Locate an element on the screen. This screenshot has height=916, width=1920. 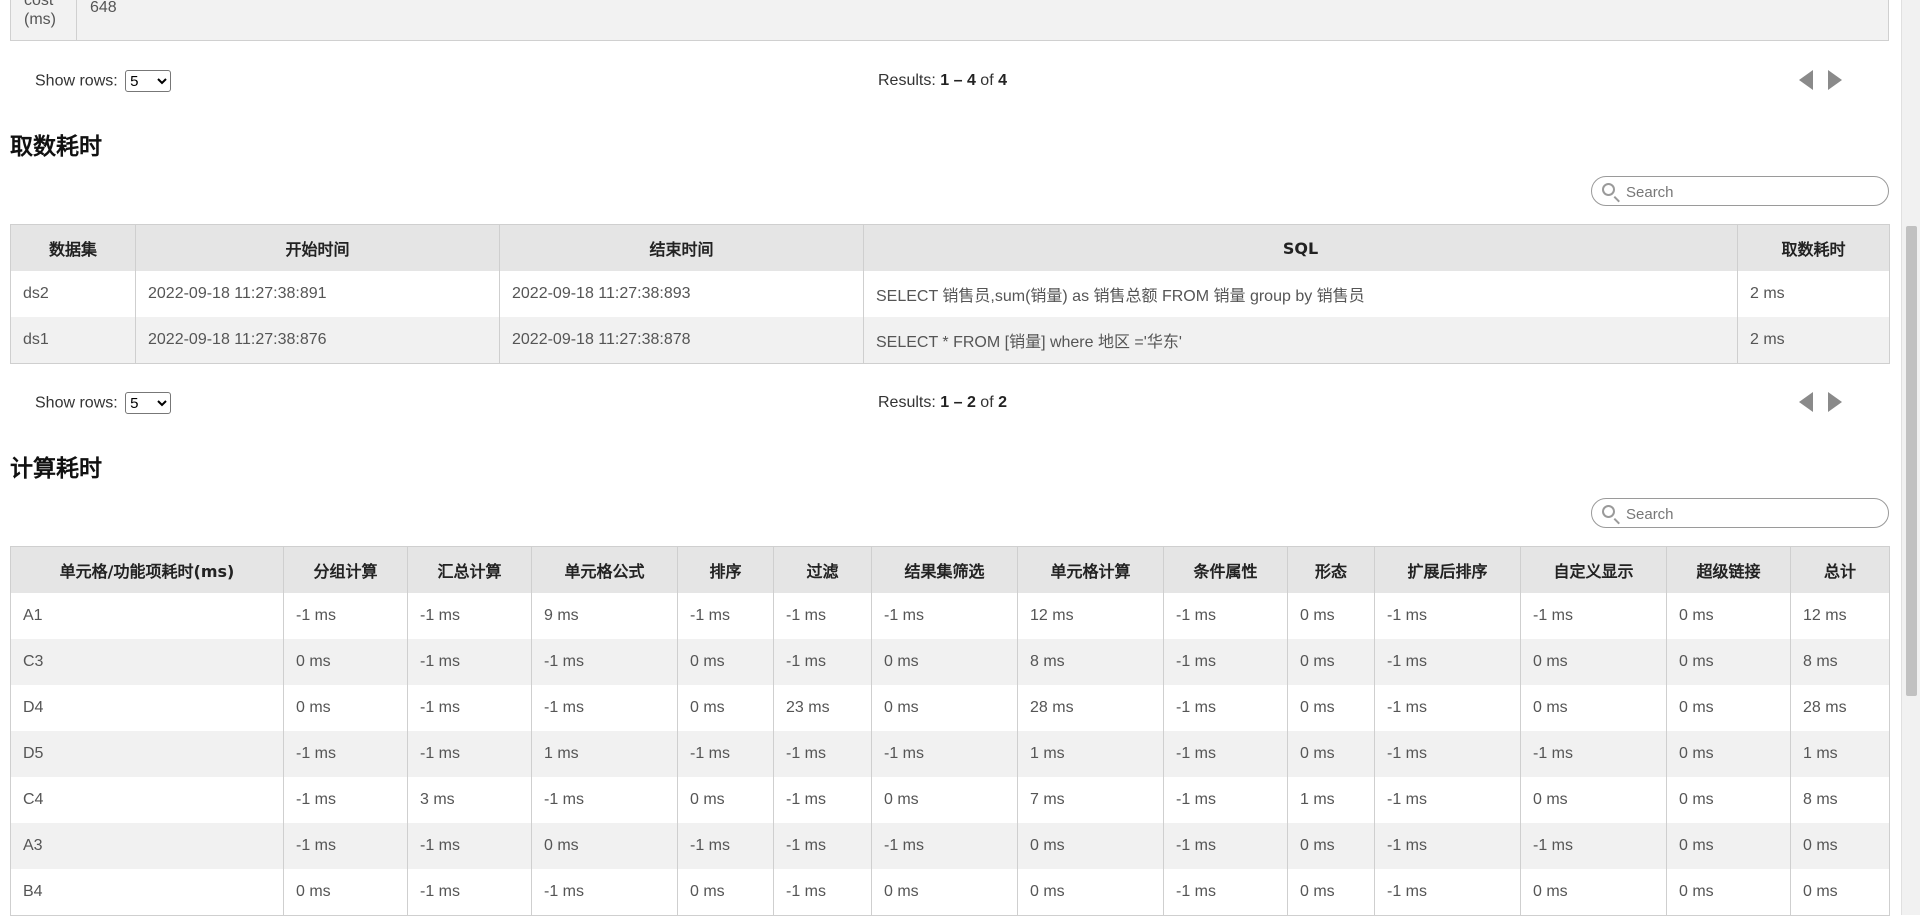
column-header: 条件属性 is located at coordinates (1225, 569).